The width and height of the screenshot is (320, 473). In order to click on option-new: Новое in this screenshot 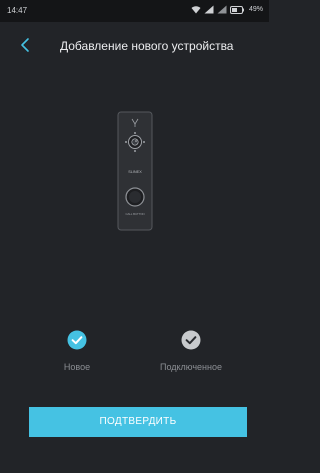, I will do `click(77, 351)`.